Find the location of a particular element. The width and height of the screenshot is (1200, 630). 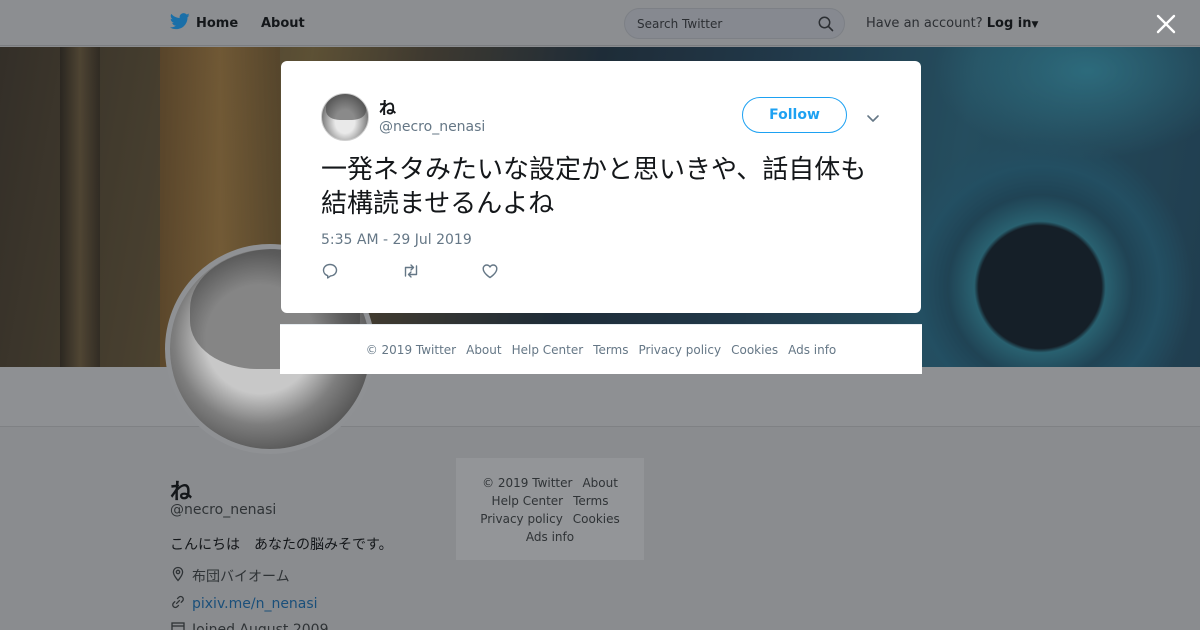

tweet-actions is located at coordinates (441, 273).